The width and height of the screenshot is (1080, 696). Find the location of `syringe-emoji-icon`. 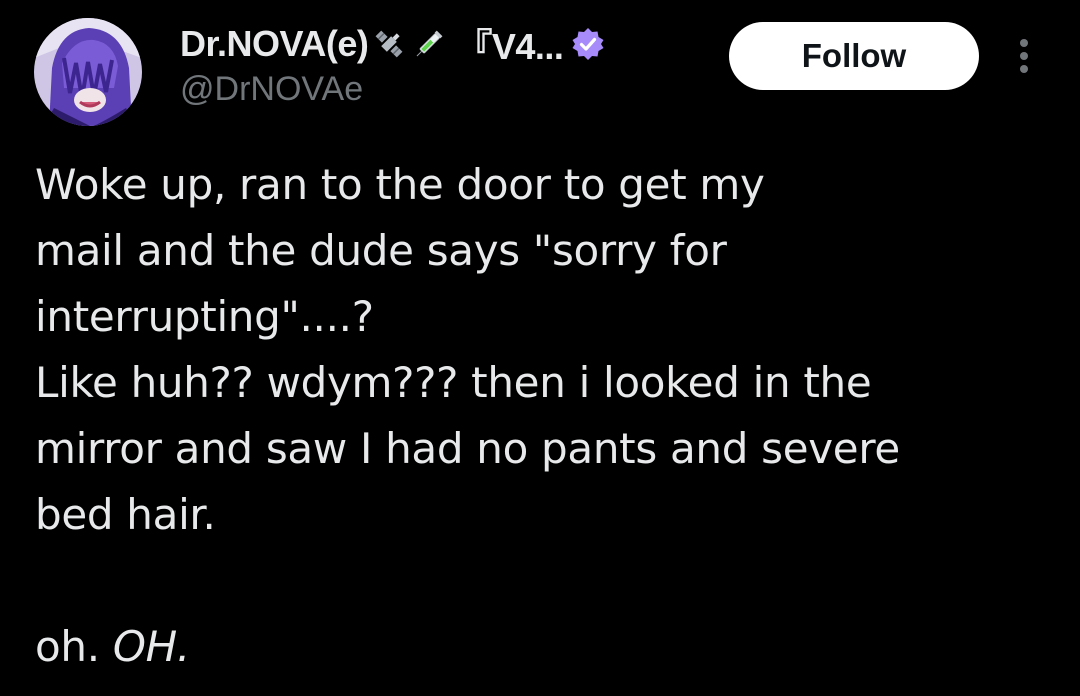

syringe-emoji-icon is located at coordinates (429, 44).